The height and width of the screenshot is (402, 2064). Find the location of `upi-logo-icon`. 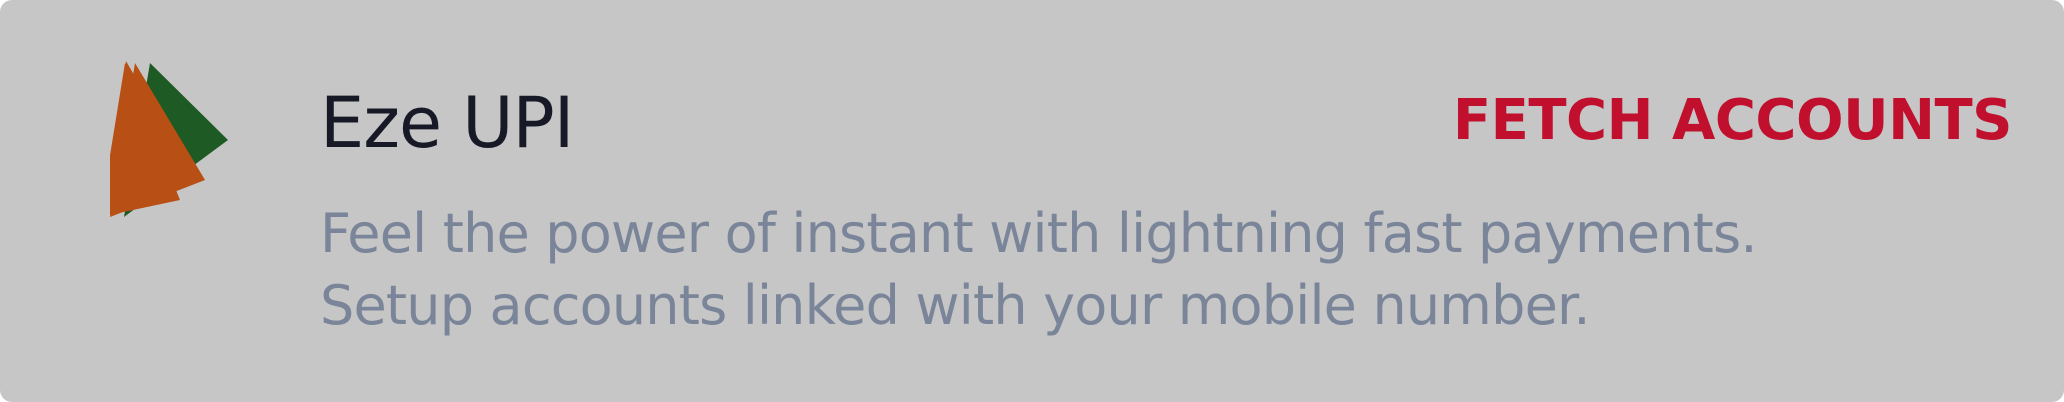

upi-logo-icon is located at coordinates (169, 139).